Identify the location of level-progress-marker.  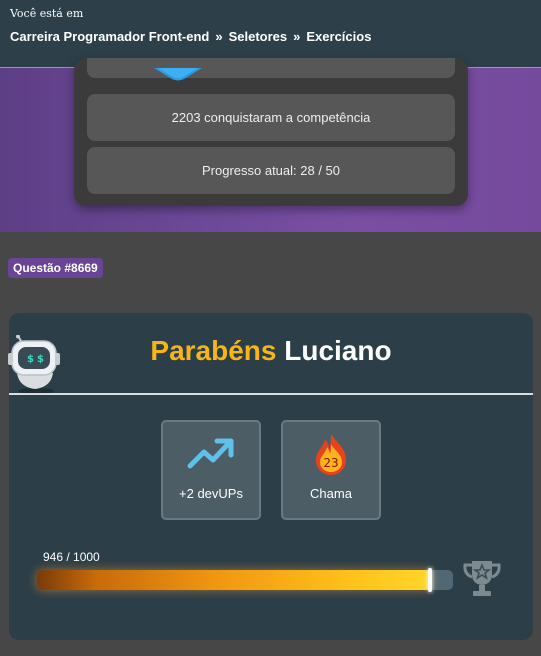
(429, 580).